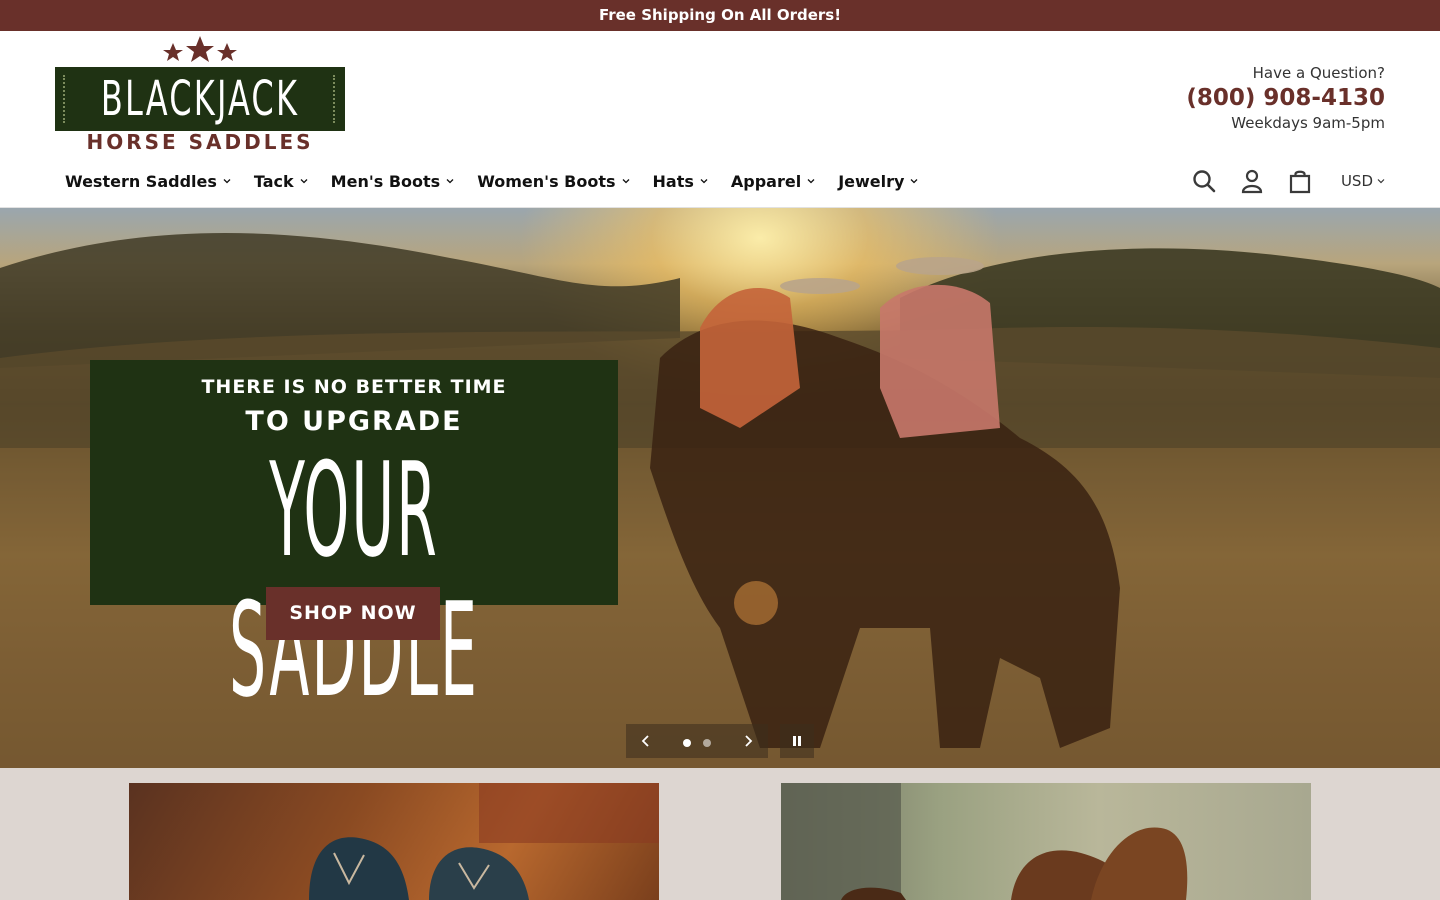  Describe the element at coordinates (546, 181) in the screenshot. I see `nav-item-label: Women's Boots` at that location.